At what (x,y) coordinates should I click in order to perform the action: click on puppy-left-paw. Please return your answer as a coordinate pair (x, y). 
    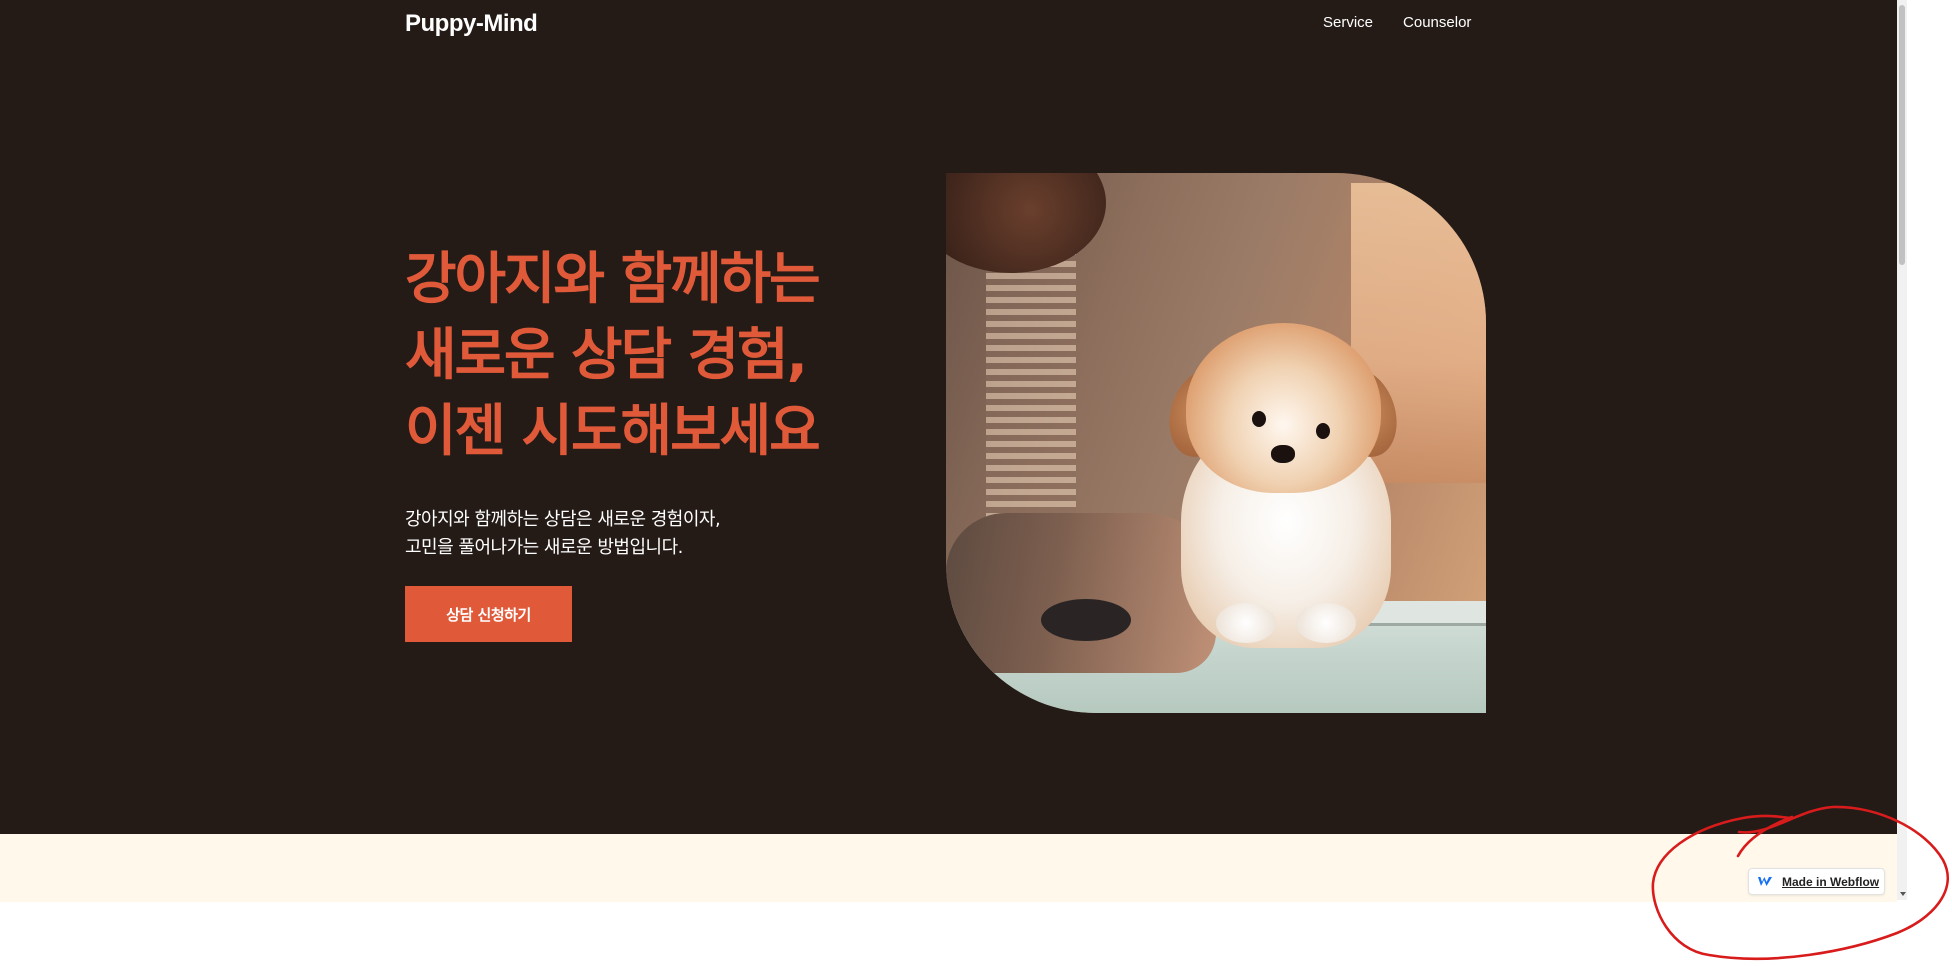
    Looking at the image, I should click on (1246, 623).